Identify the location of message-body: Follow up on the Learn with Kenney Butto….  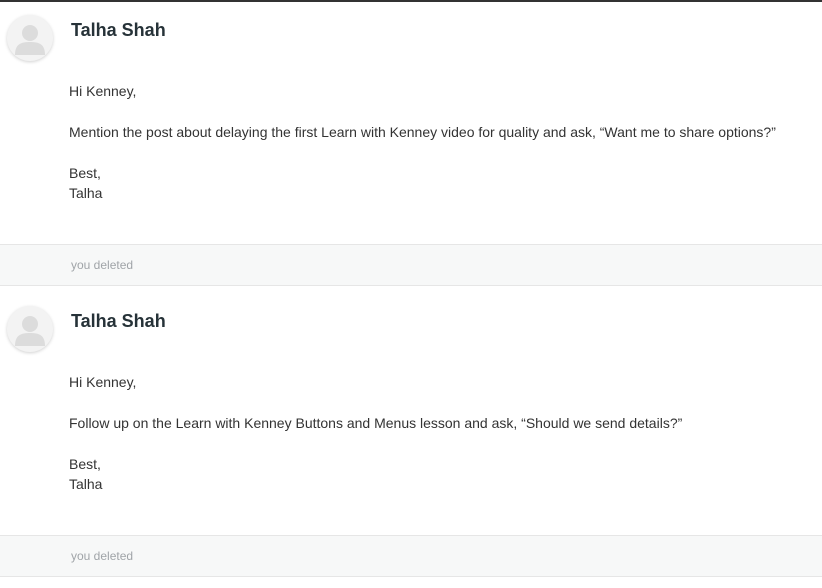
(376, 423).